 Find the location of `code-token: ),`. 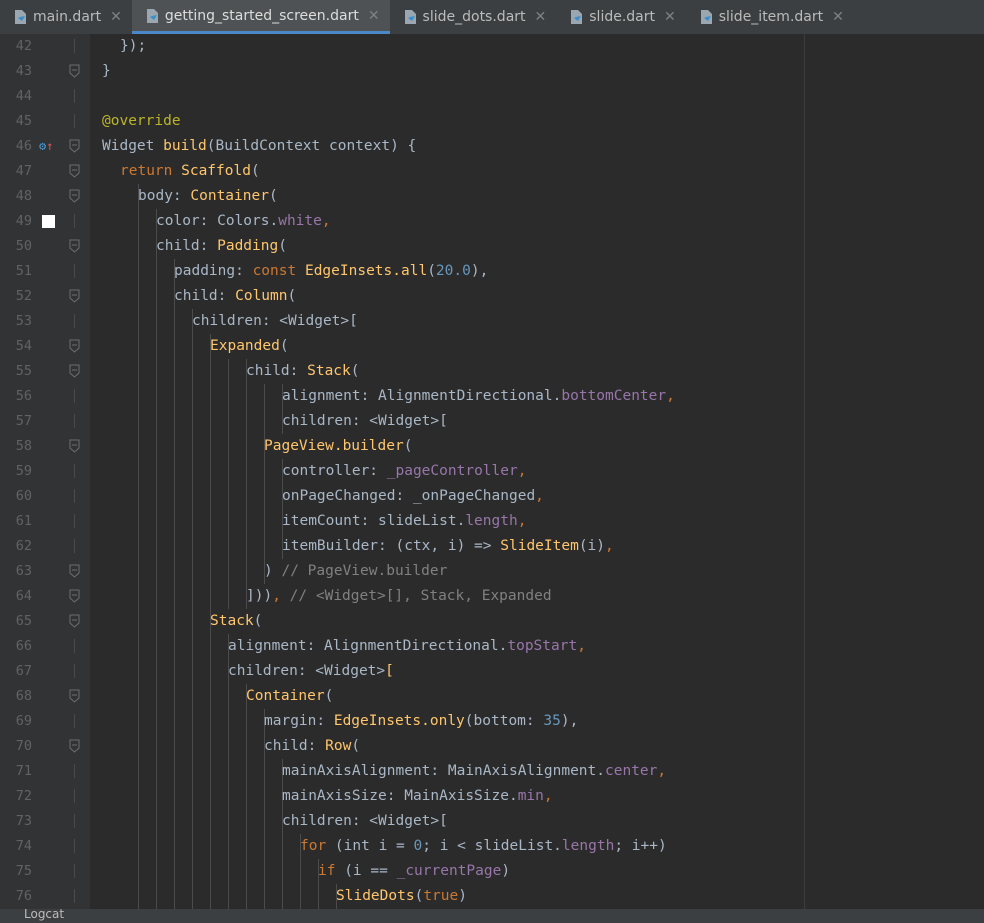

code-token: ), is located at coordinates (479, 271).